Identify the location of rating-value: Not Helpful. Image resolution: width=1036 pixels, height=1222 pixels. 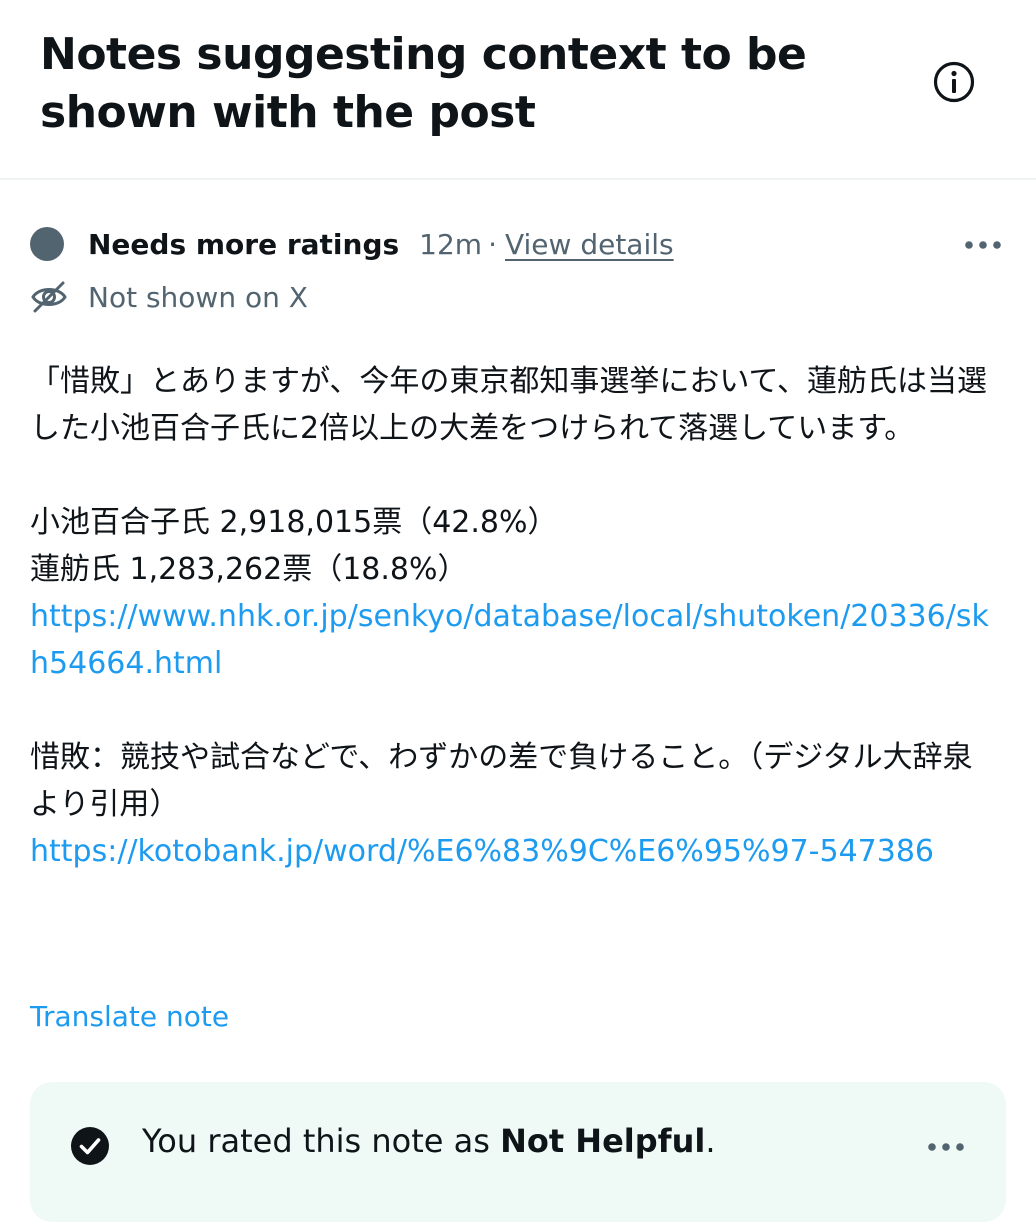
(603, 1141).